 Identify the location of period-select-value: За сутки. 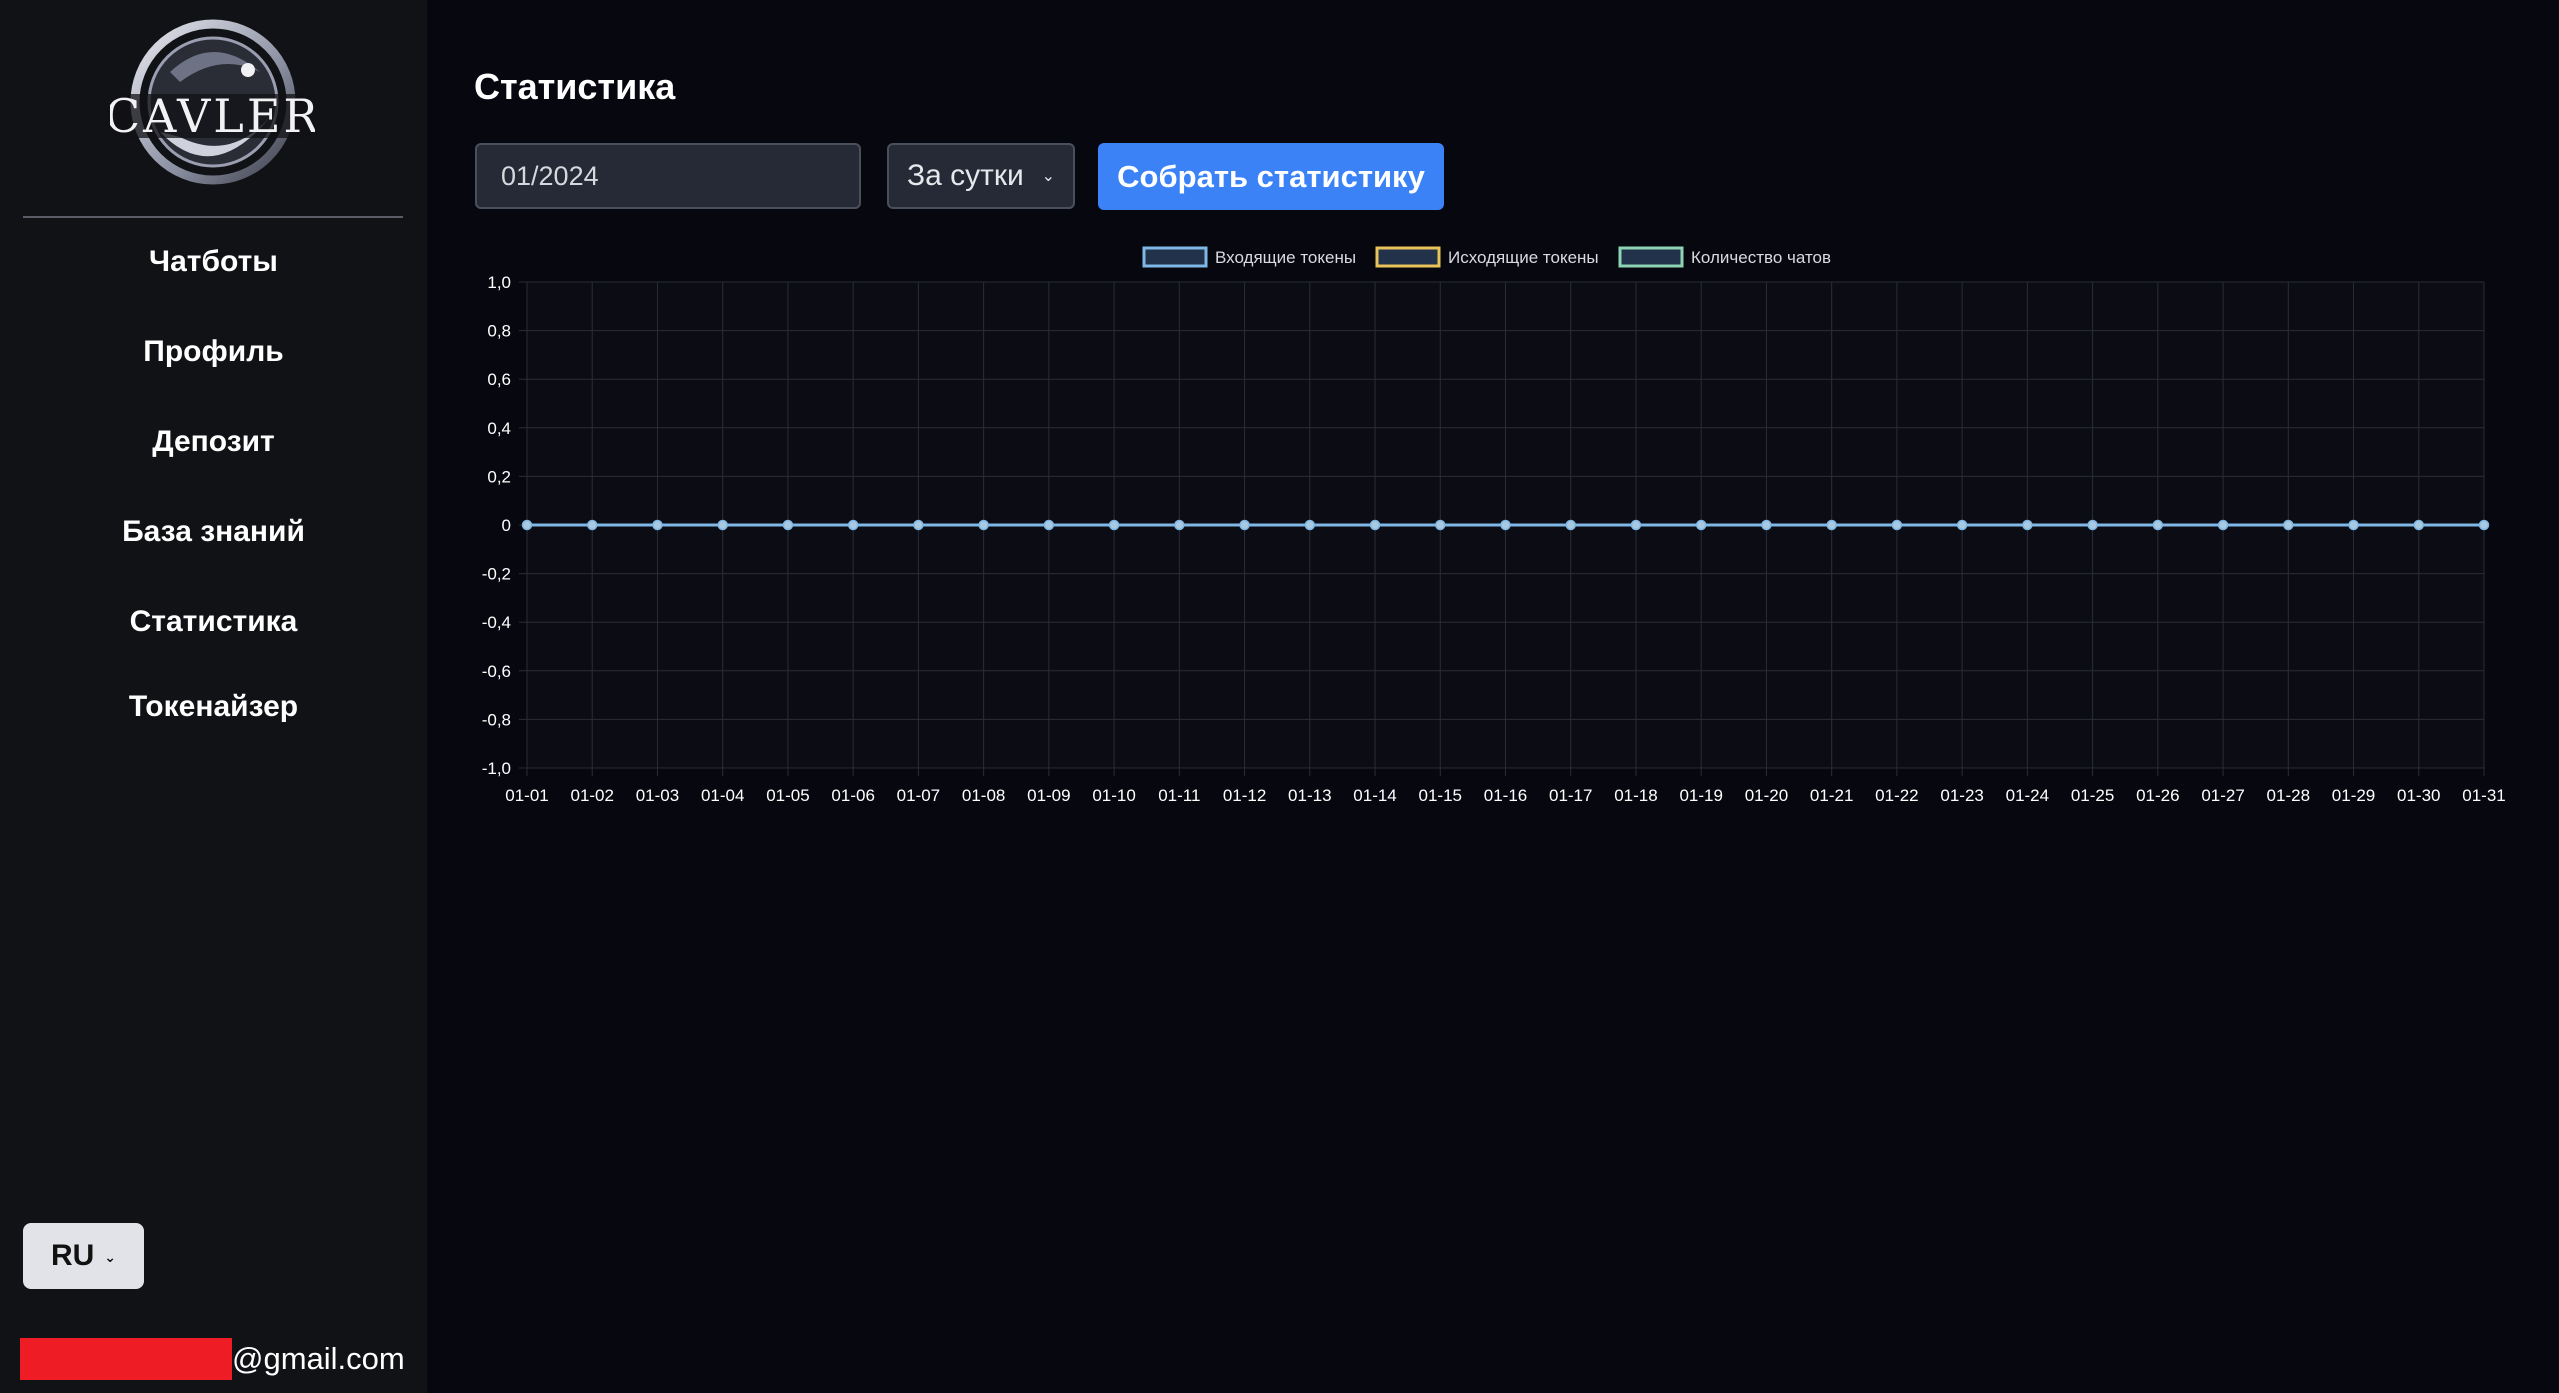
(965, 175).